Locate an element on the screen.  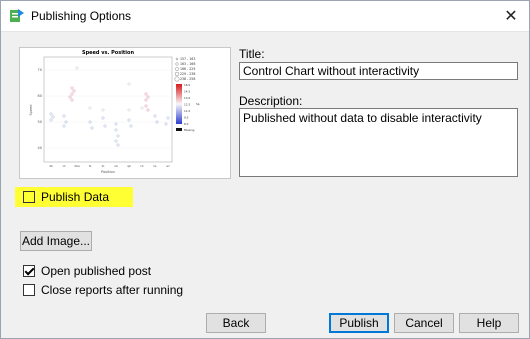
cancel-button: Cancel is located at coordinates (424, 323).